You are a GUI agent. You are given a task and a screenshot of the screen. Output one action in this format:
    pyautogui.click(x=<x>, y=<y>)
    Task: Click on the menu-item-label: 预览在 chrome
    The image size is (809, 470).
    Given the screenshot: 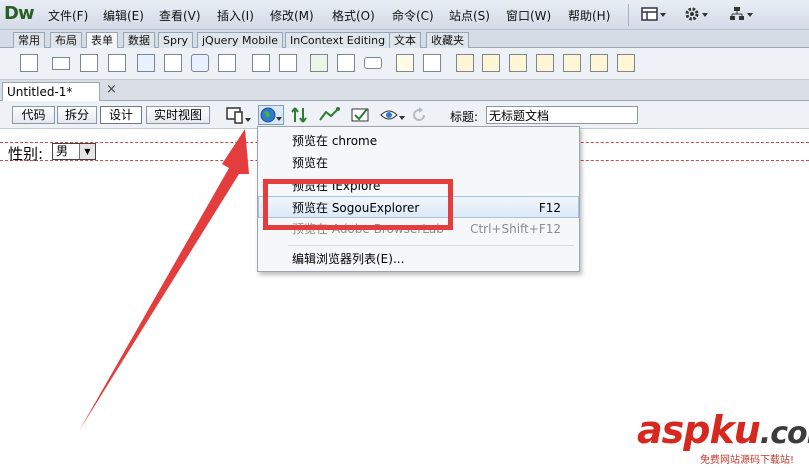 What is the action you would take?
    pyautogui.click(x=335, y=141)
    